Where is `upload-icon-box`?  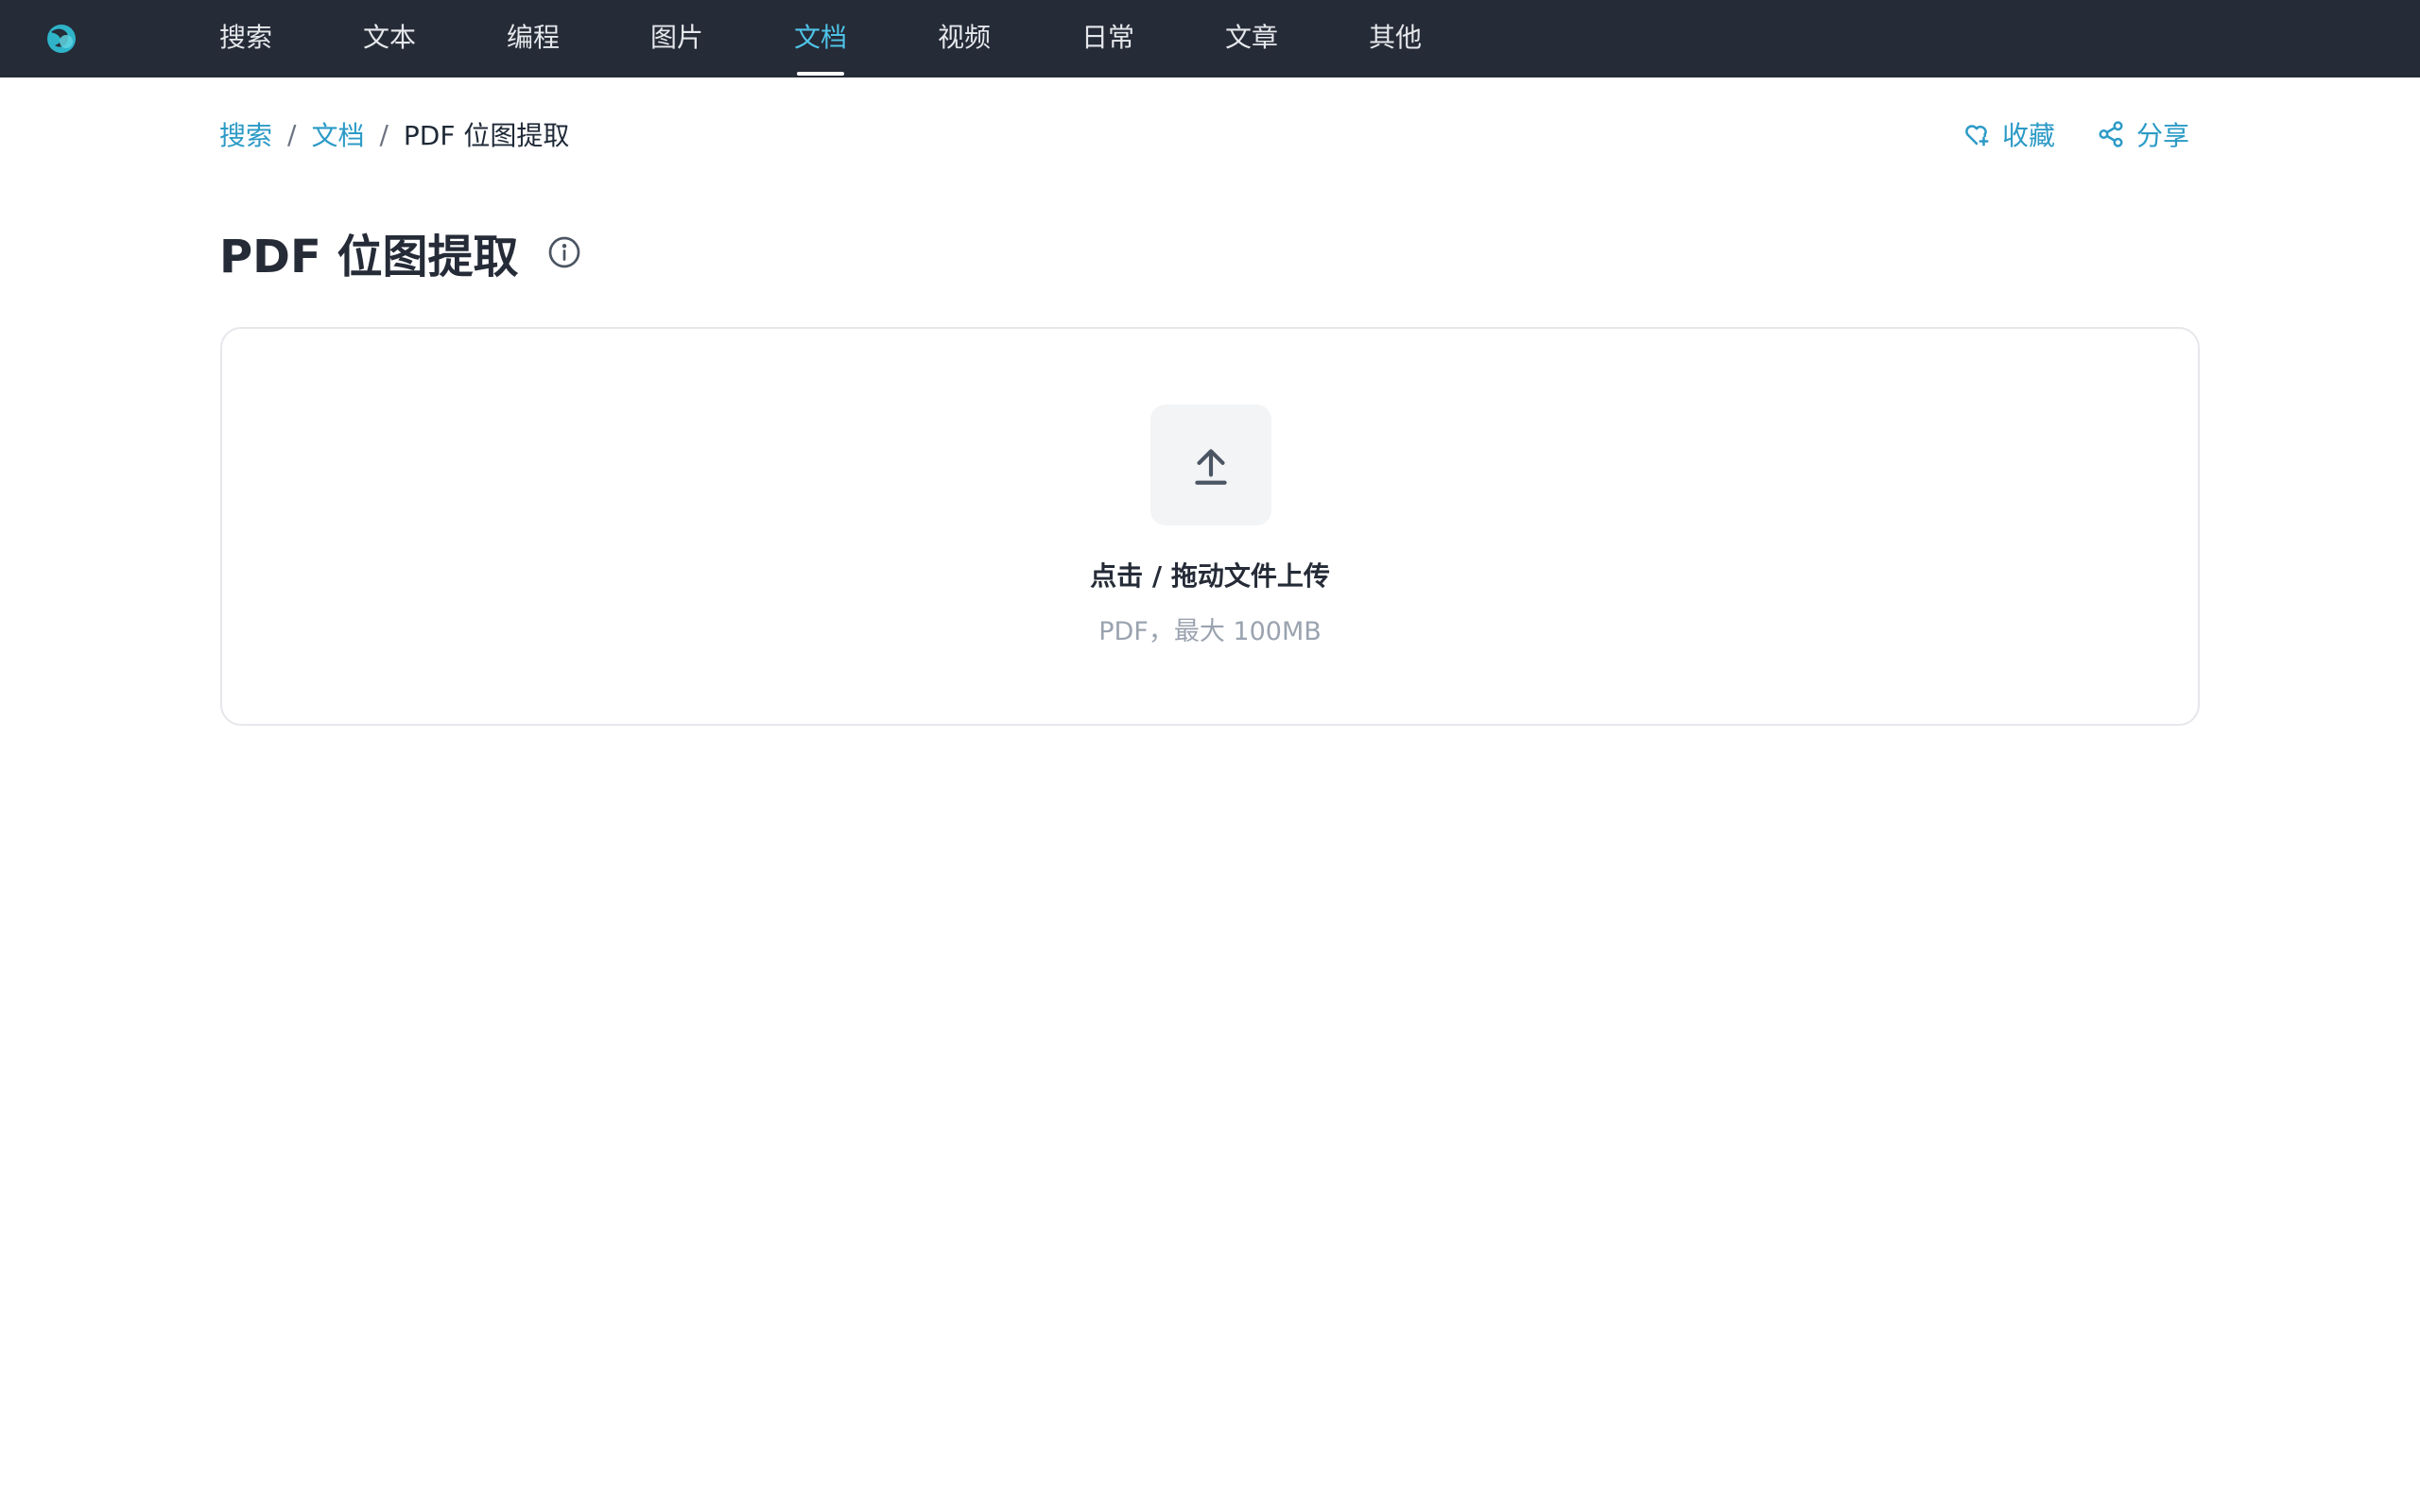
upload-icon-box is located at coordinates (1210, 464).